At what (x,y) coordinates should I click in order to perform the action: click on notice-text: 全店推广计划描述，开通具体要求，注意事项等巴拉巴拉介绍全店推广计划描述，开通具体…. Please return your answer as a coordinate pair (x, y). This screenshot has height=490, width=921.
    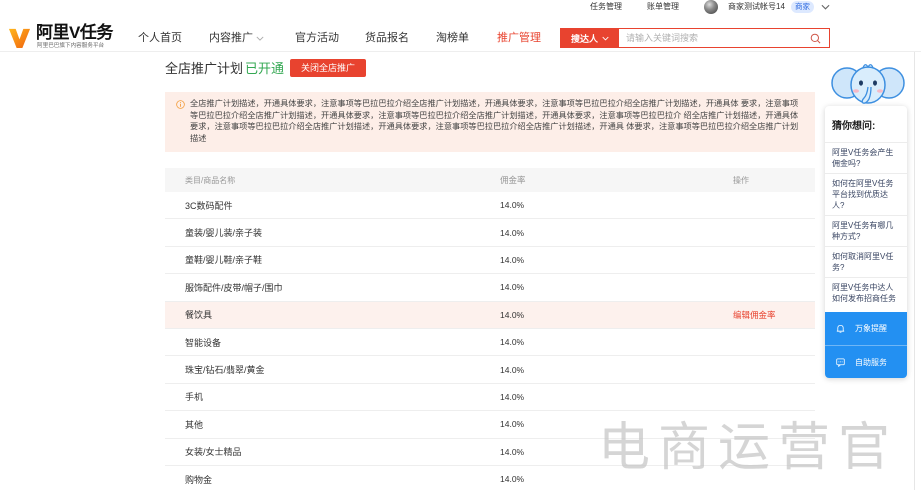
    Looking at the image, I should click on (494, 121).